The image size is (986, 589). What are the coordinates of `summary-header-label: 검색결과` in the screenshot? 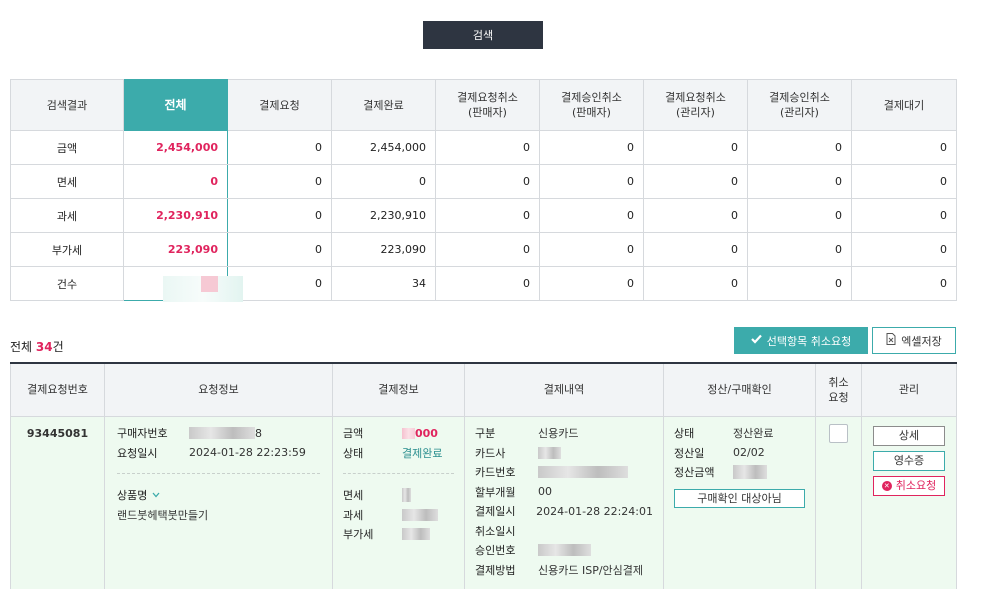 It's located at (67, 105).